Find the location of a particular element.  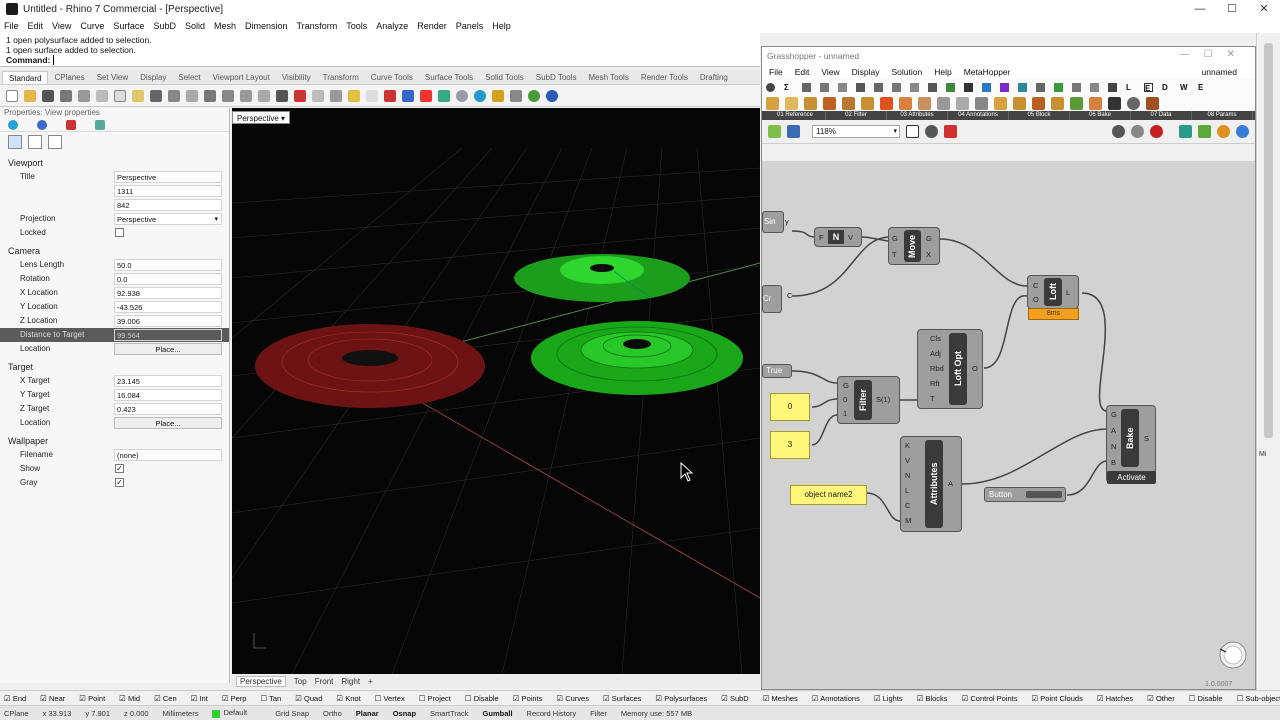

copy-icon is located at coordinates (120, 95).